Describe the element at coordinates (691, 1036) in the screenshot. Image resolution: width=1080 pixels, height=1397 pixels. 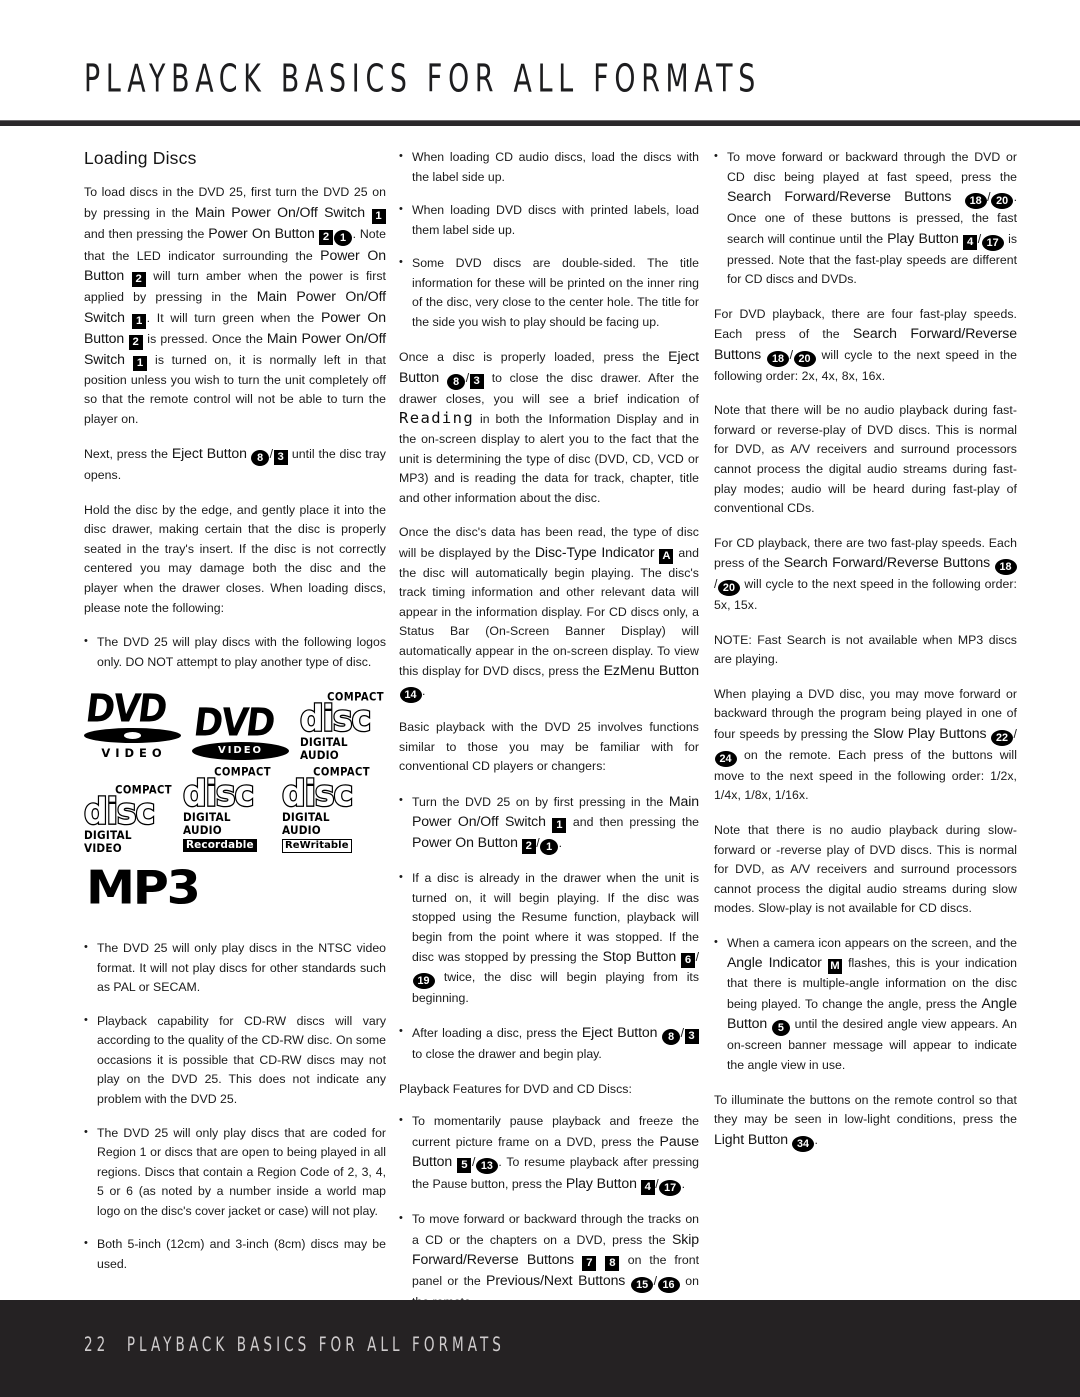
I see `badge-3: 3` at that location.